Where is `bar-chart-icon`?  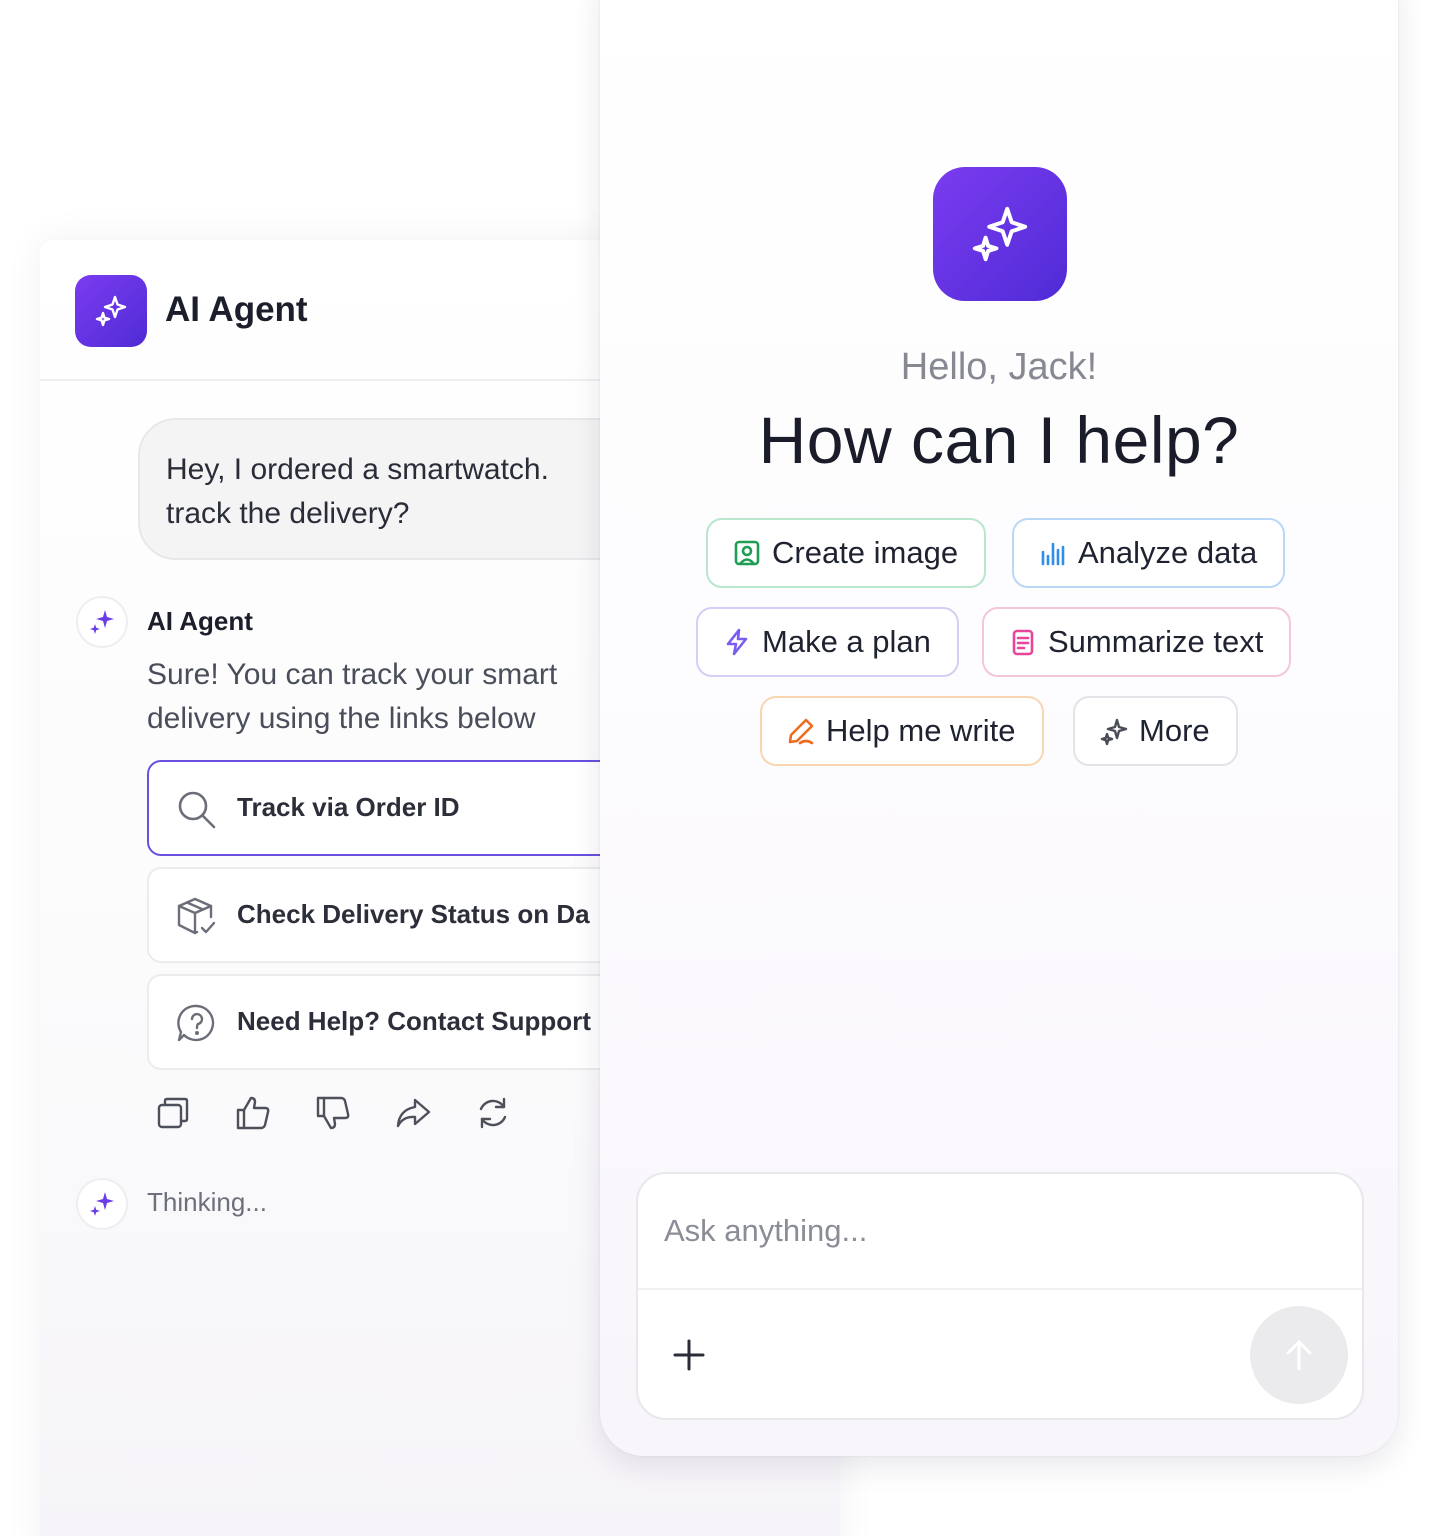
bar-chart-icon is located at coordinates (1053, 554).